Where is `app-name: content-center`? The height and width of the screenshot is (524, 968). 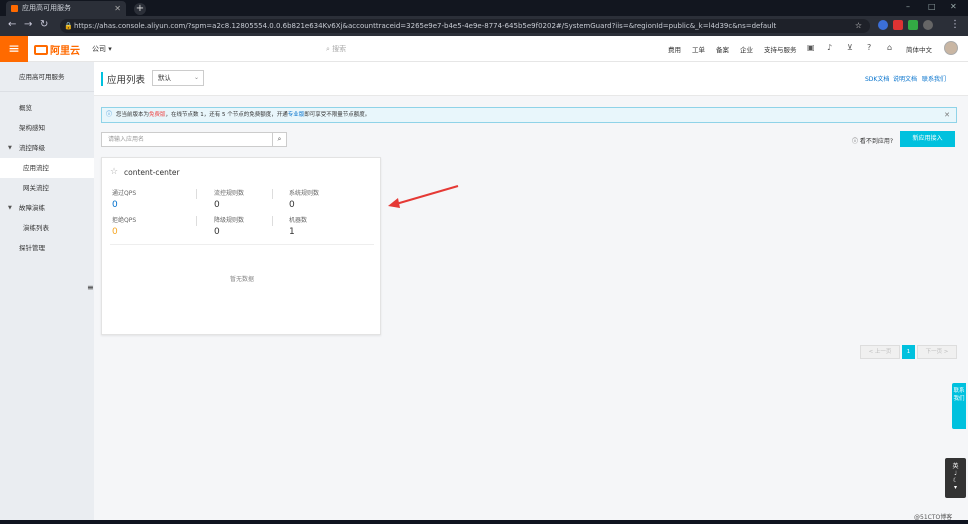
app-name: content-center is located at coordinates (152, 172).